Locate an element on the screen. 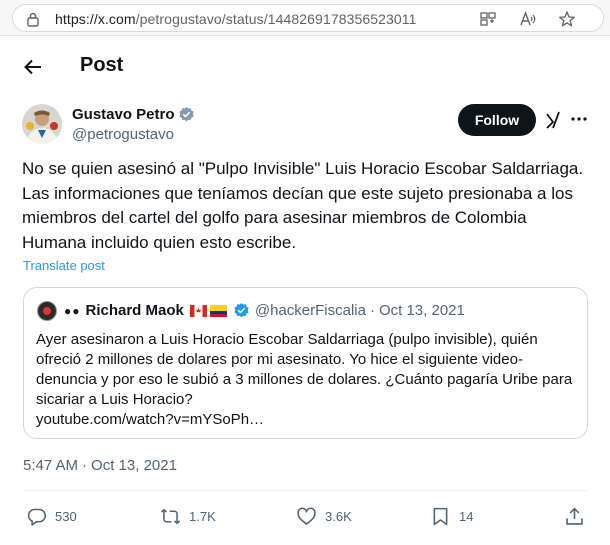 The width and height of the screenshot is (610, 545). back-arrow-icon is located at coordinates (33, 67).